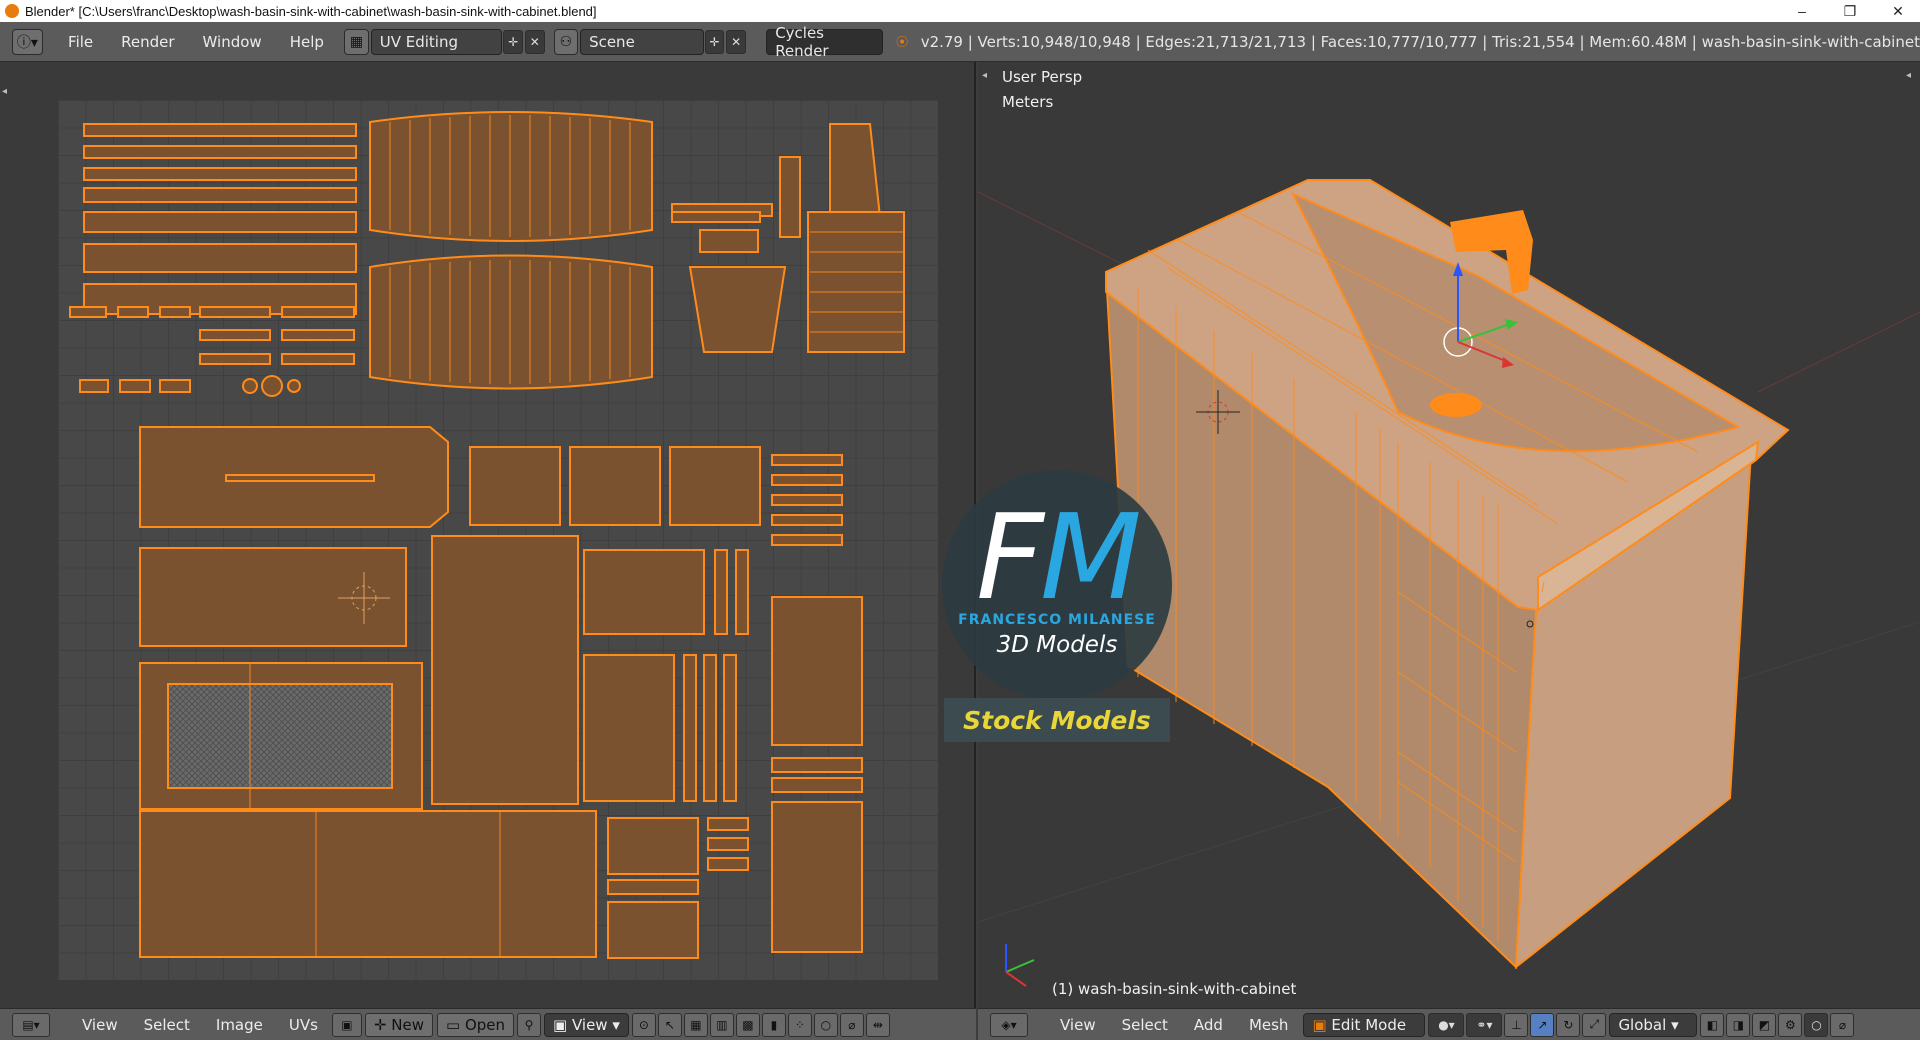  I want to click on open-image-button: ▭ Open, so click(476, 1024).